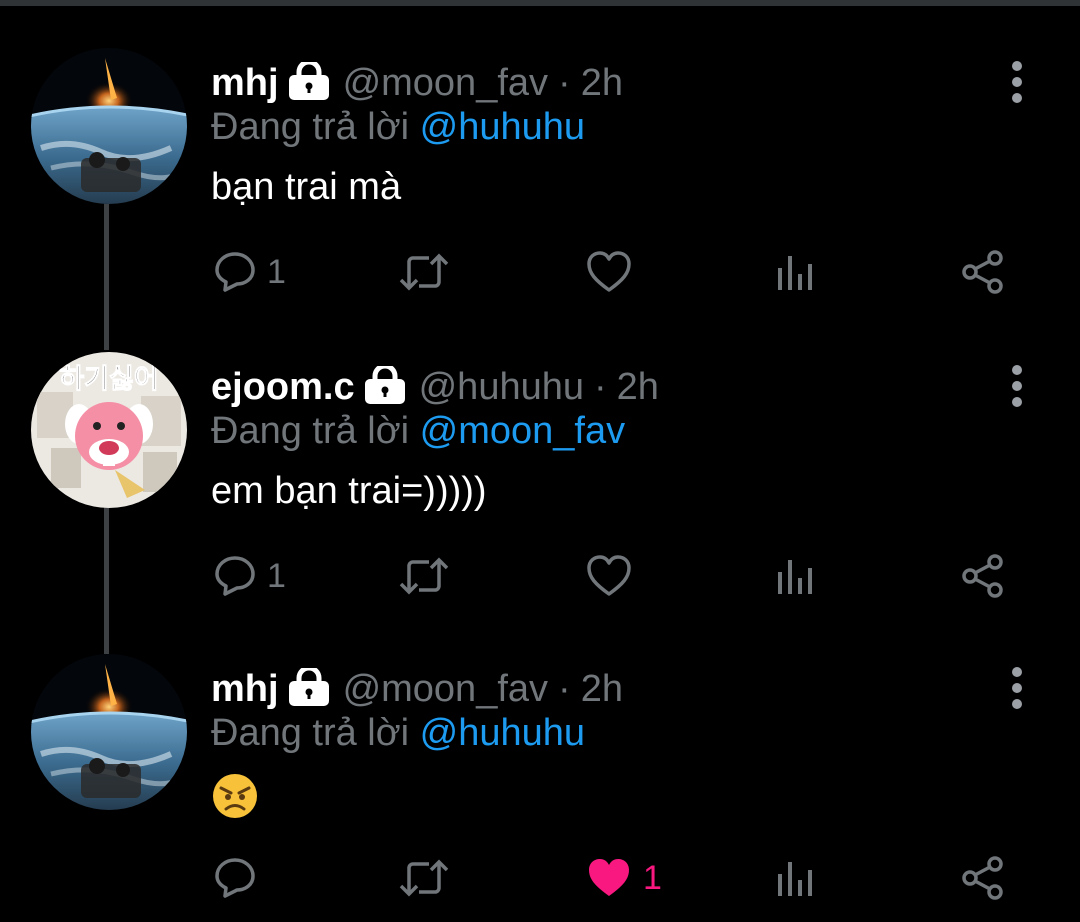 Image resolution: width=1080 pixels, height=922 pixels. I want to click on svg-text: 하기싫어, so click(108, 379).